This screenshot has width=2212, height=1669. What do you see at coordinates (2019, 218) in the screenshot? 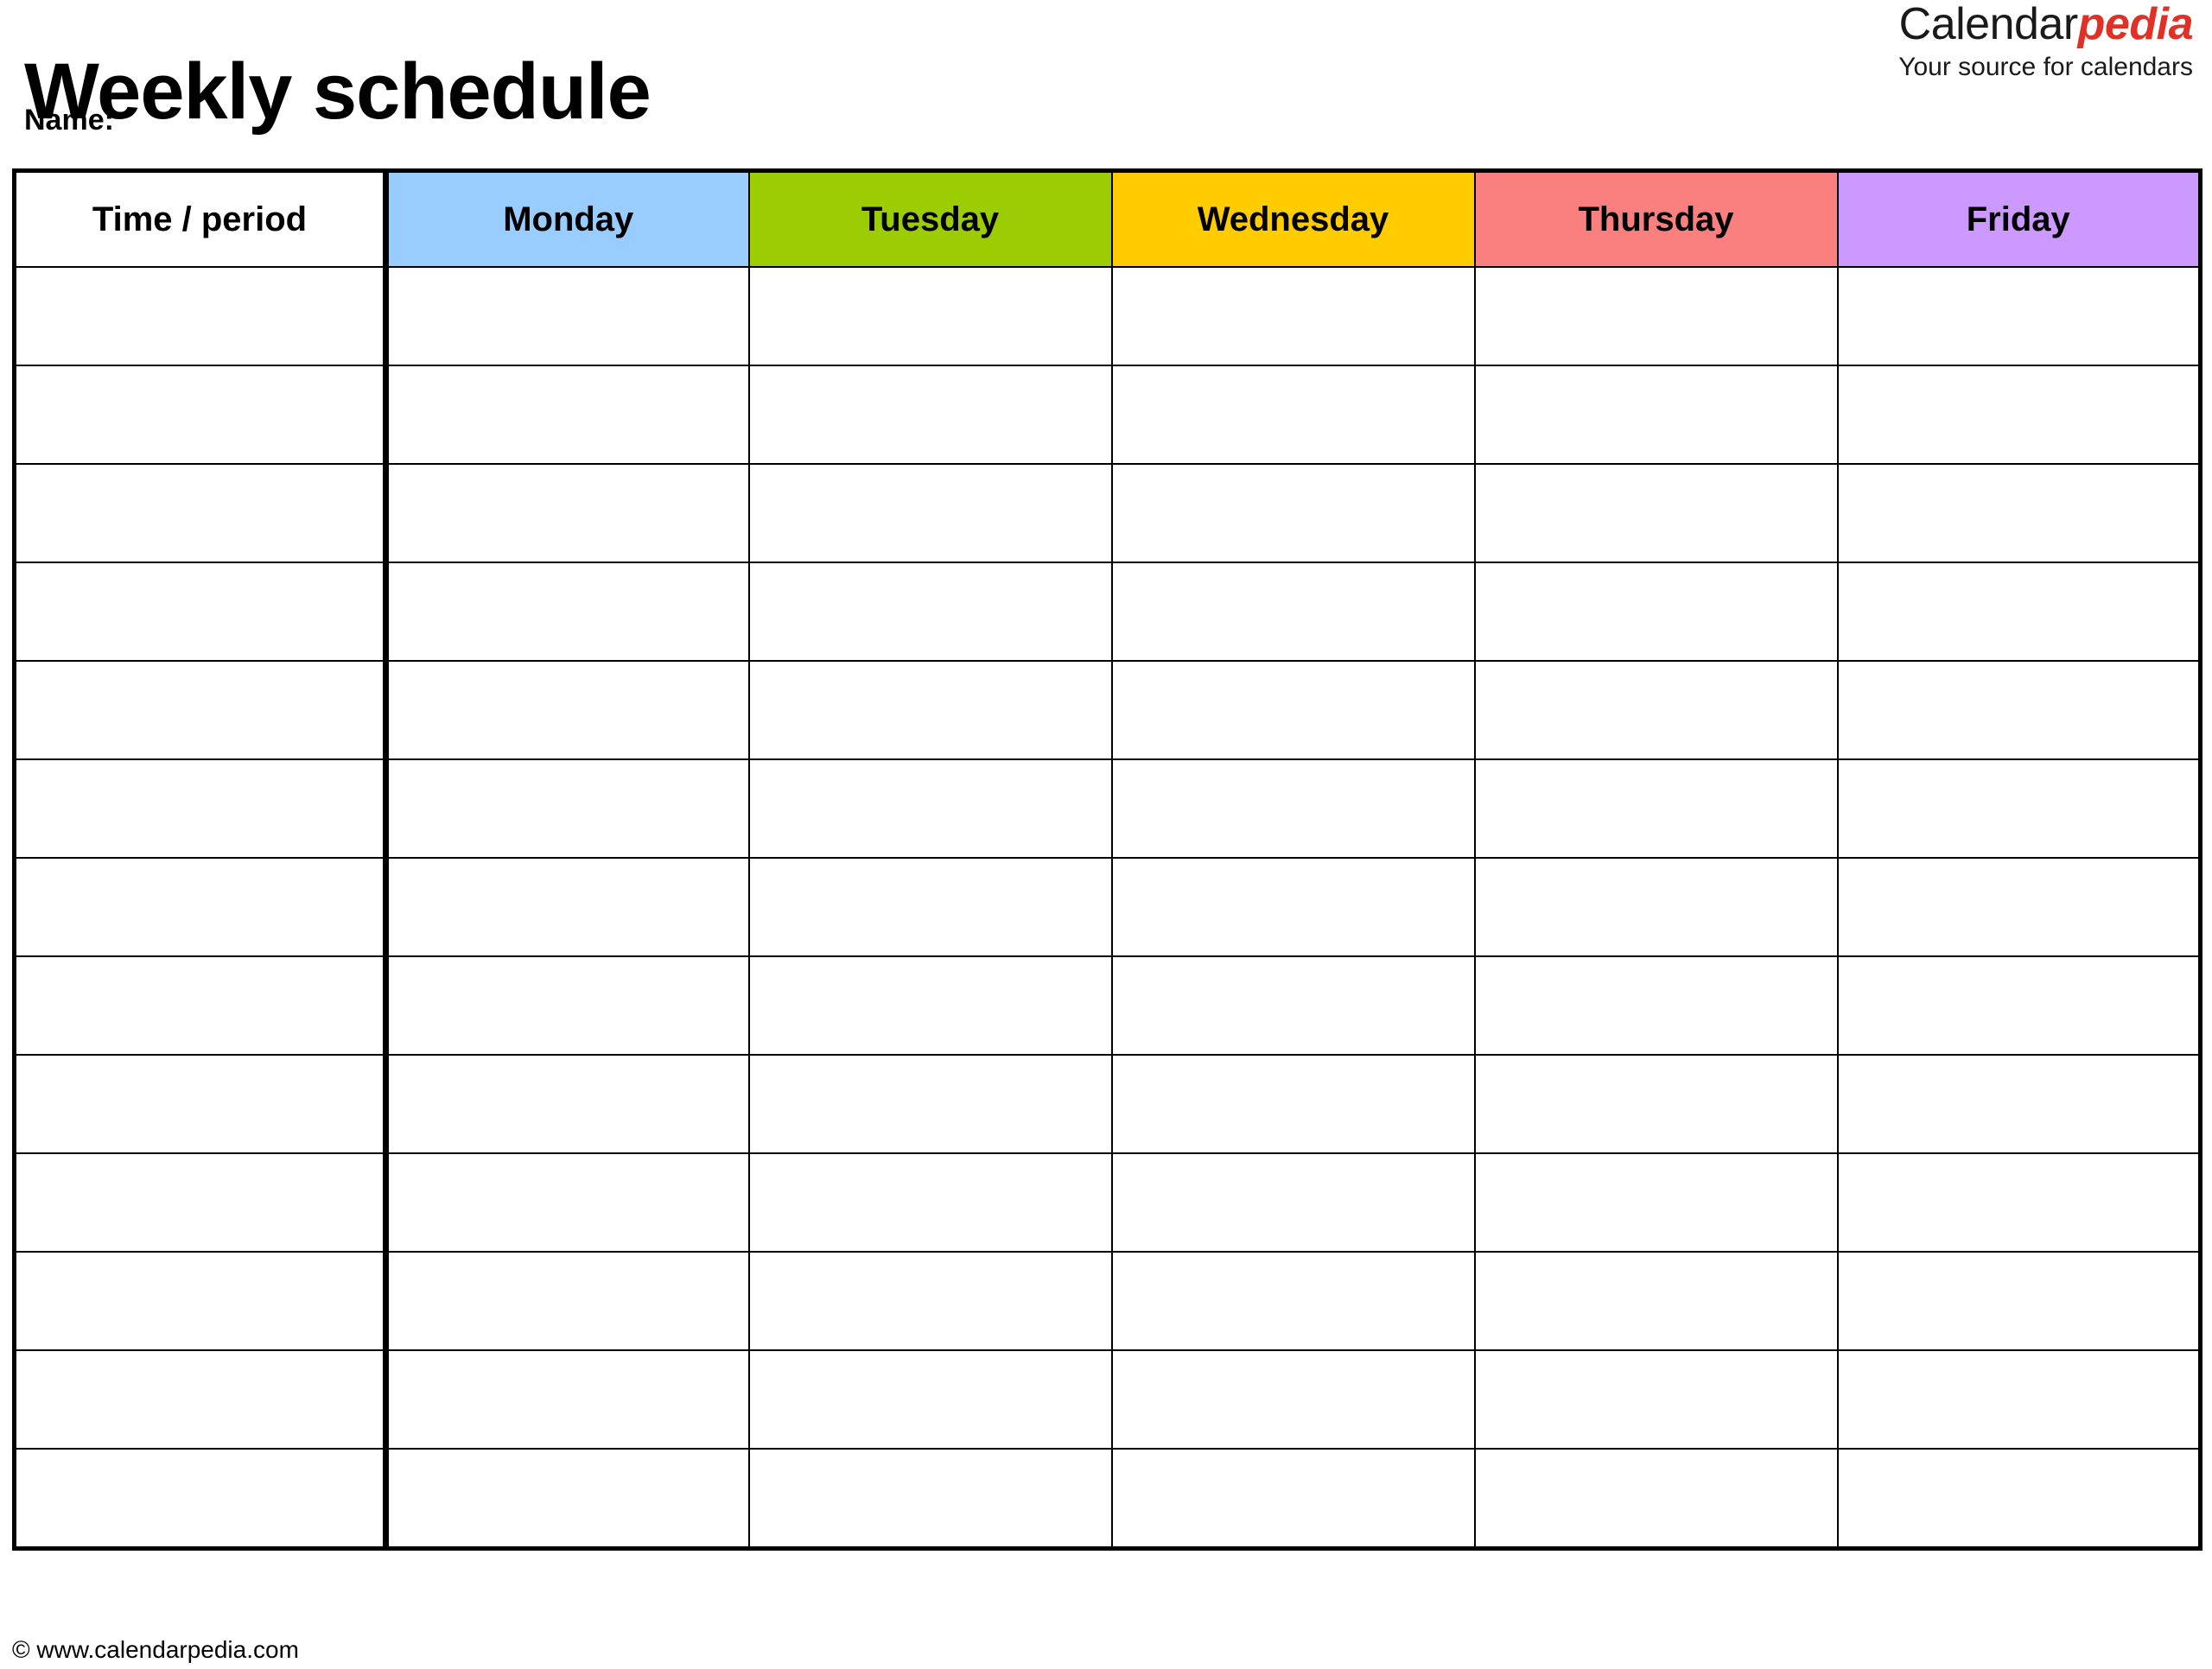
I see `column-header-friday: Friday` at bounding box center [2019, 218].